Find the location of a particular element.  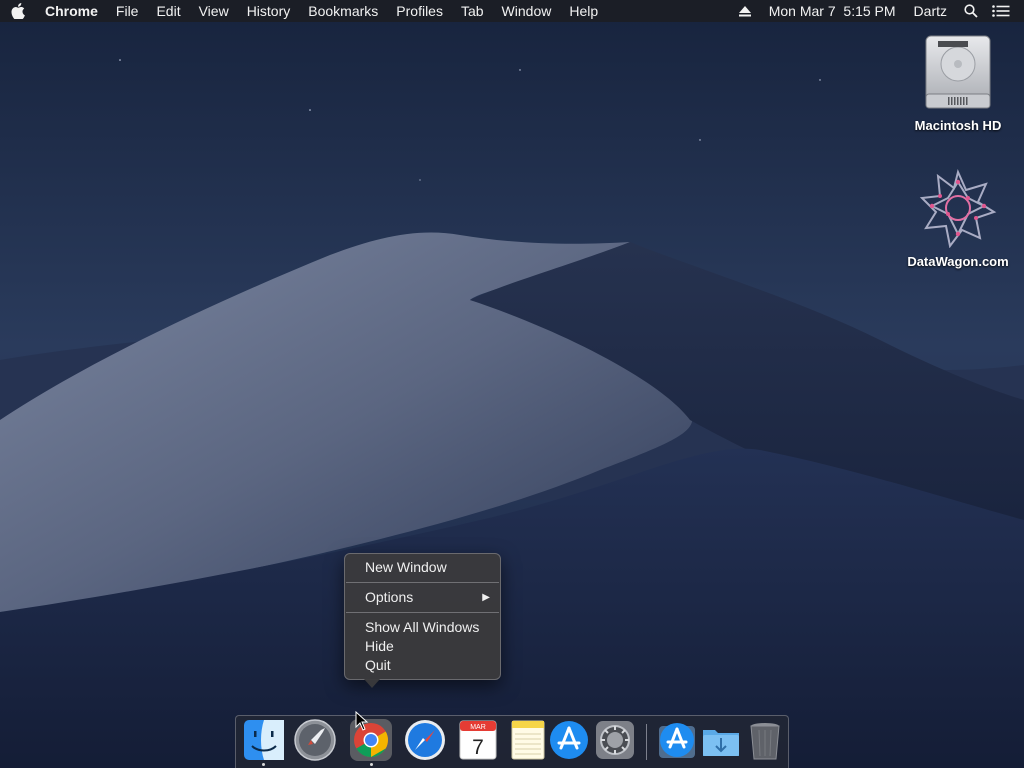

desktop-icon-macintosh-hd: Macintosh HD is located at coordinates (958, 82).